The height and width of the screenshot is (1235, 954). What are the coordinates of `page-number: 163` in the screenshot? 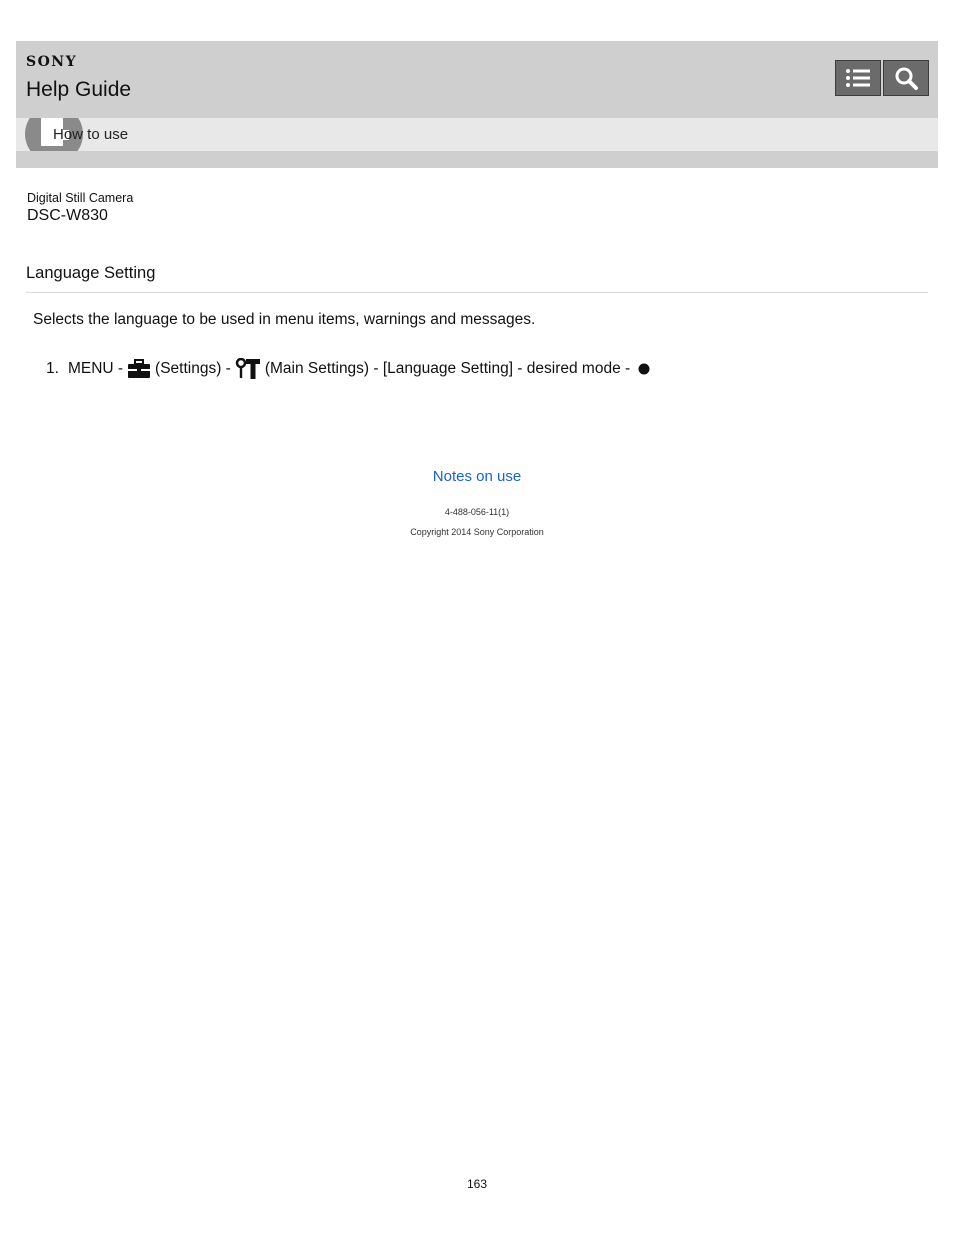 It's located at (477, 1184).